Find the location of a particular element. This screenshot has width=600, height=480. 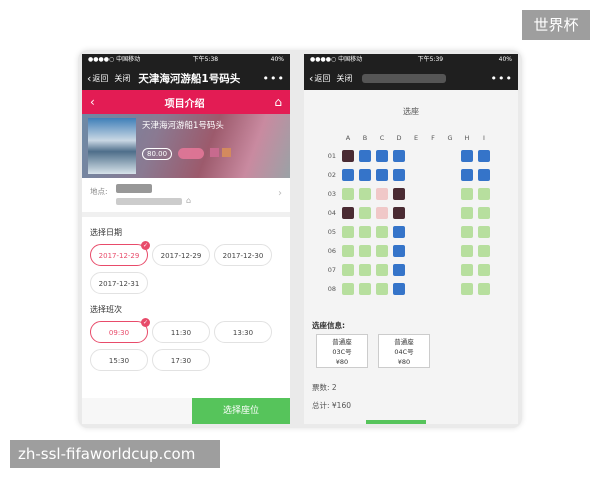

date-chip: 2017-12-30 is located at coordinates (243, 255).